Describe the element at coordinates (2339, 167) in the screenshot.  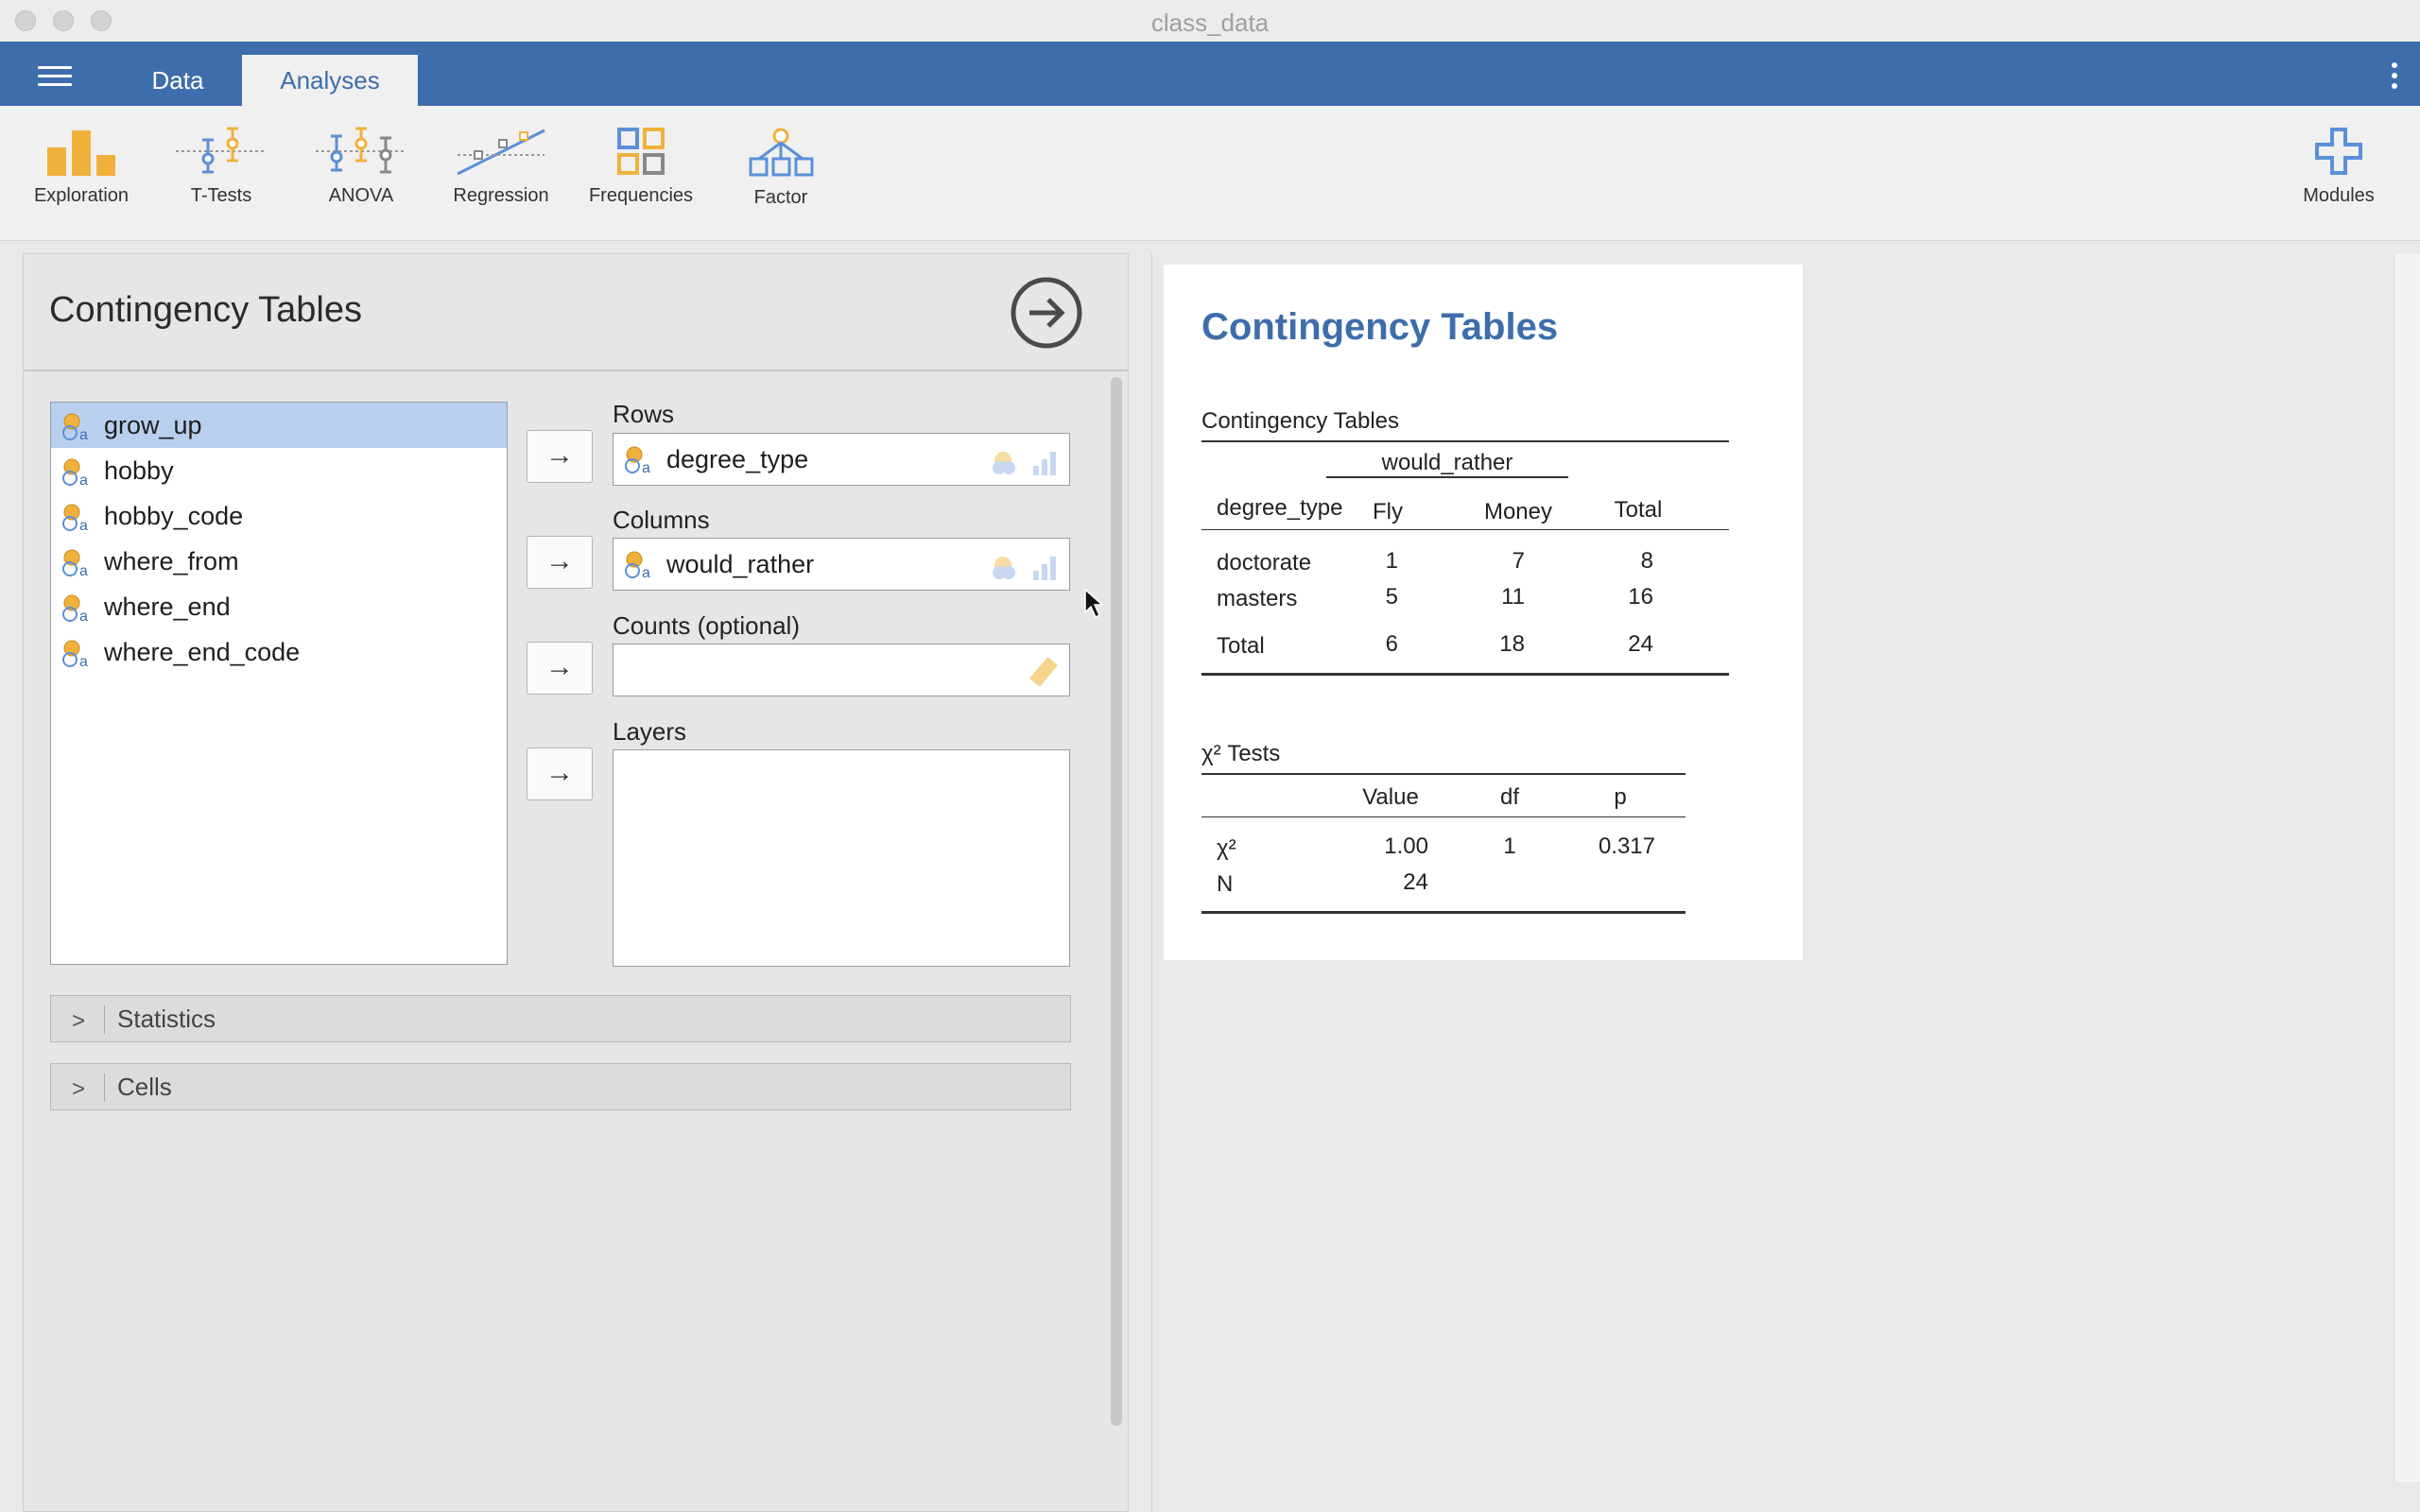
I see `modules-button: Modules` at that location.